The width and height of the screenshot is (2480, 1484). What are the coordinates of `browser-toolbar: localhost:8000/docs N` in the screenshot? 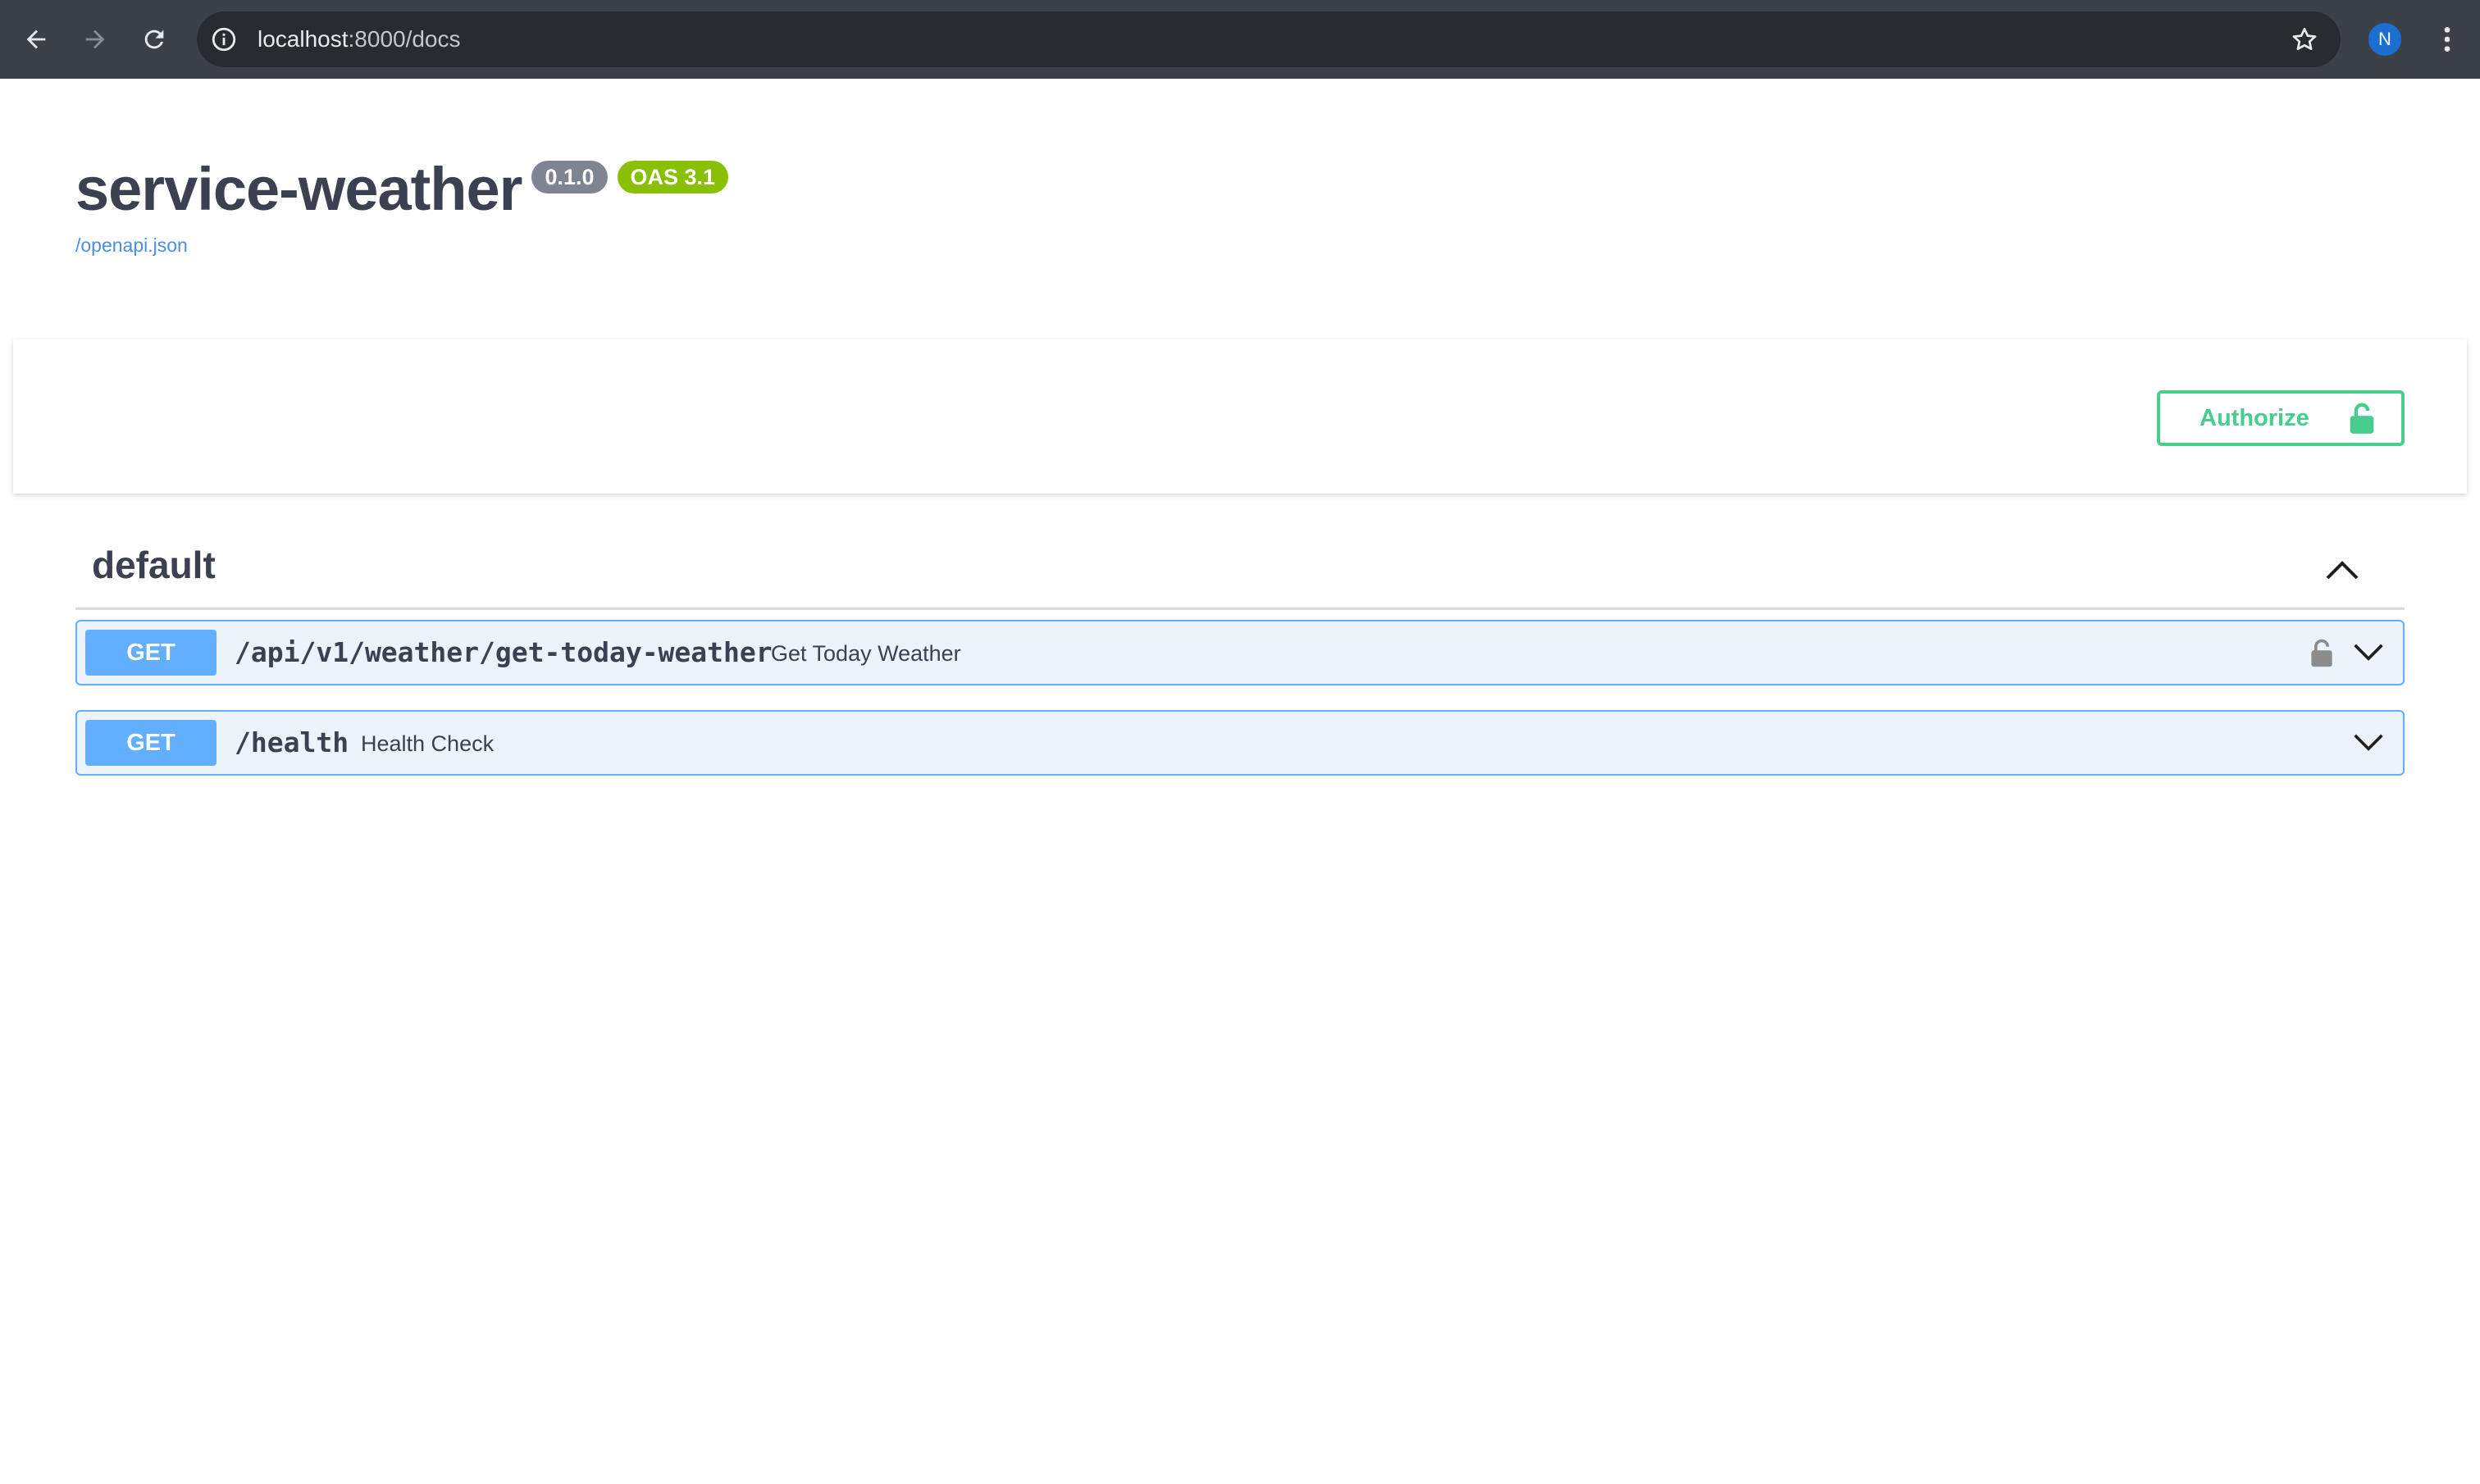 It's located at (1240, 39).